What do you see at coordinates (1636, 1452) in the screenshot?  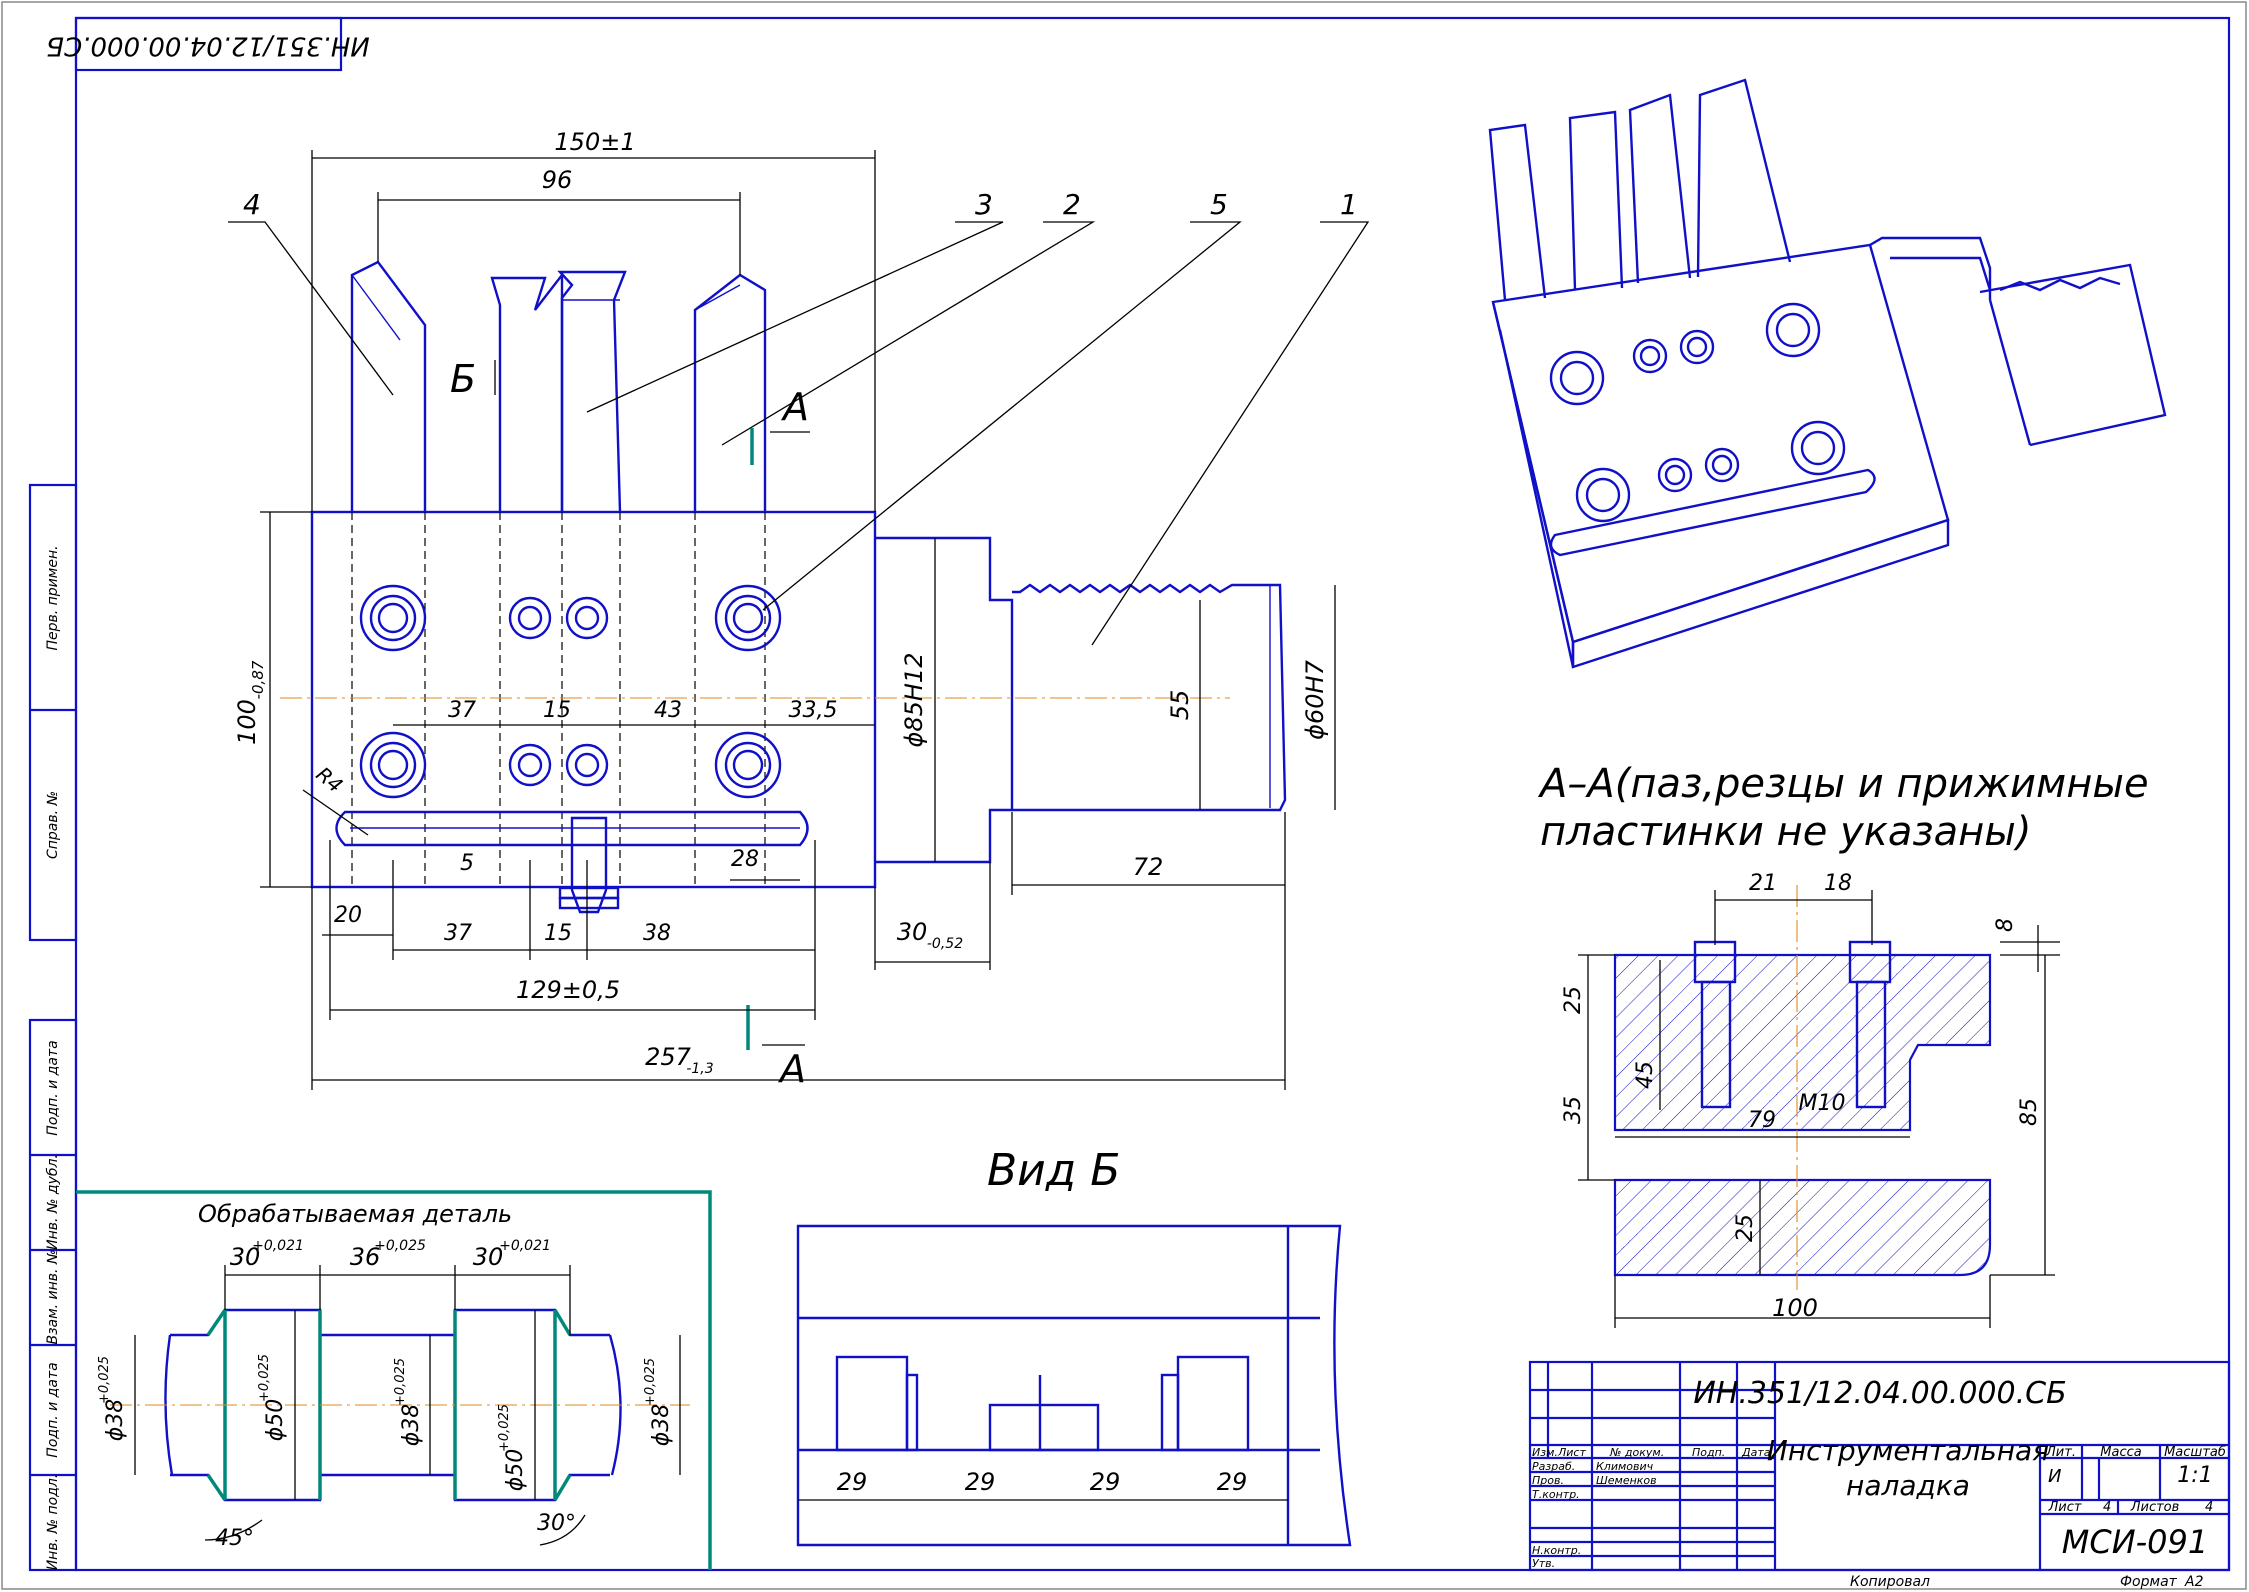 I see `tb-hdr-doc: № докум.` at bounding box center [1636, 1452].